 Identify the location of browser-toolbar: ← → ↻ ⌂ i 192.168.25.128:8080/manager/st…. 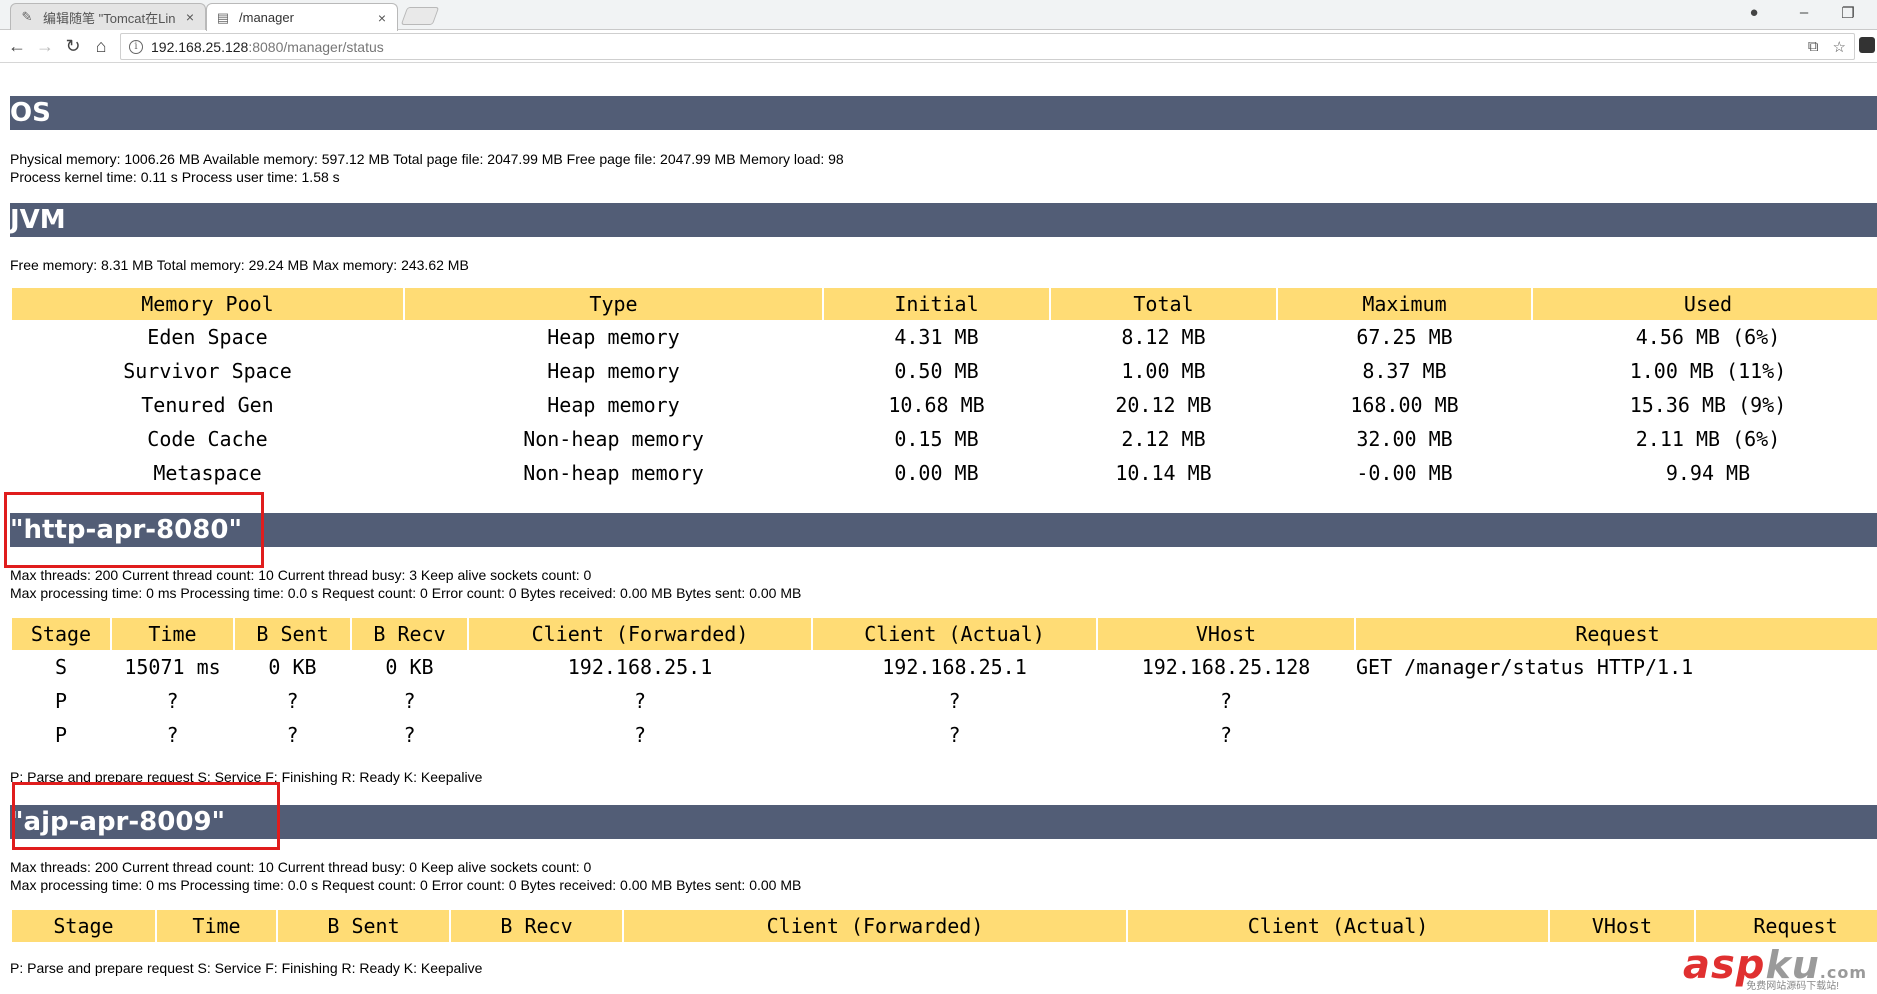
(938, 46).